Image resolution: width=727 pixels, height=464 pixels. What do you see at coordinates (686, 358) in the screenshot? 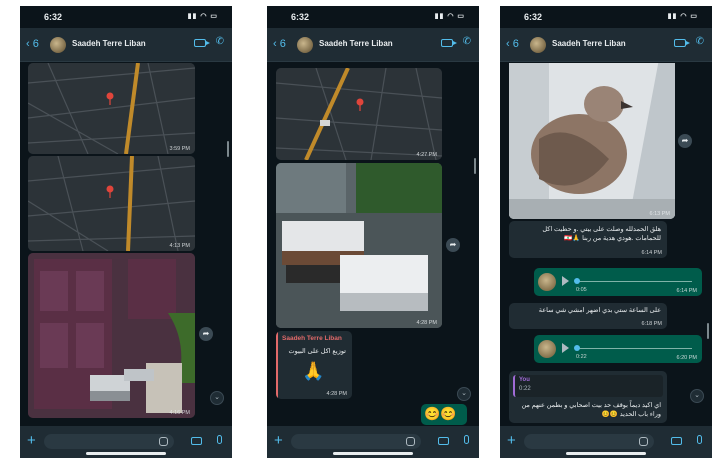
I see `message-time: 6:20 PM` at bounding box center [686, 358].